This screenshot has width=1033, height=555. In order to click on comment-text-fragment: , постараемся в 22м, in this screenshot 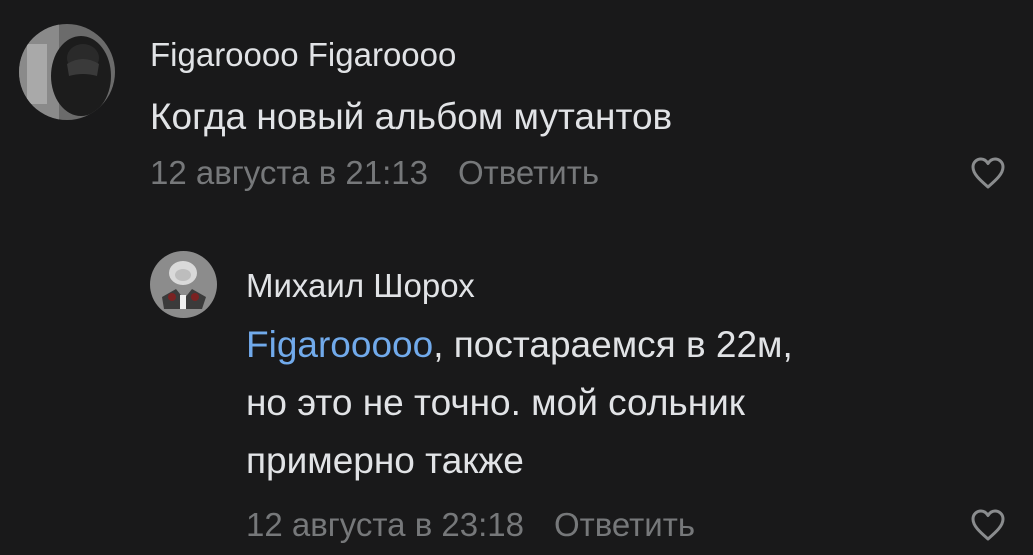, I will do `click(613, 344)`.